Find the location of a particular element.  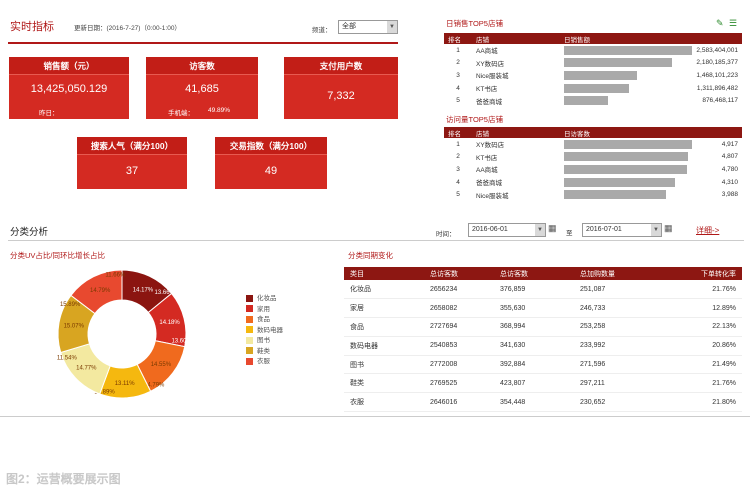

detail-link: 详细-> is located at coordinates (707, 230).